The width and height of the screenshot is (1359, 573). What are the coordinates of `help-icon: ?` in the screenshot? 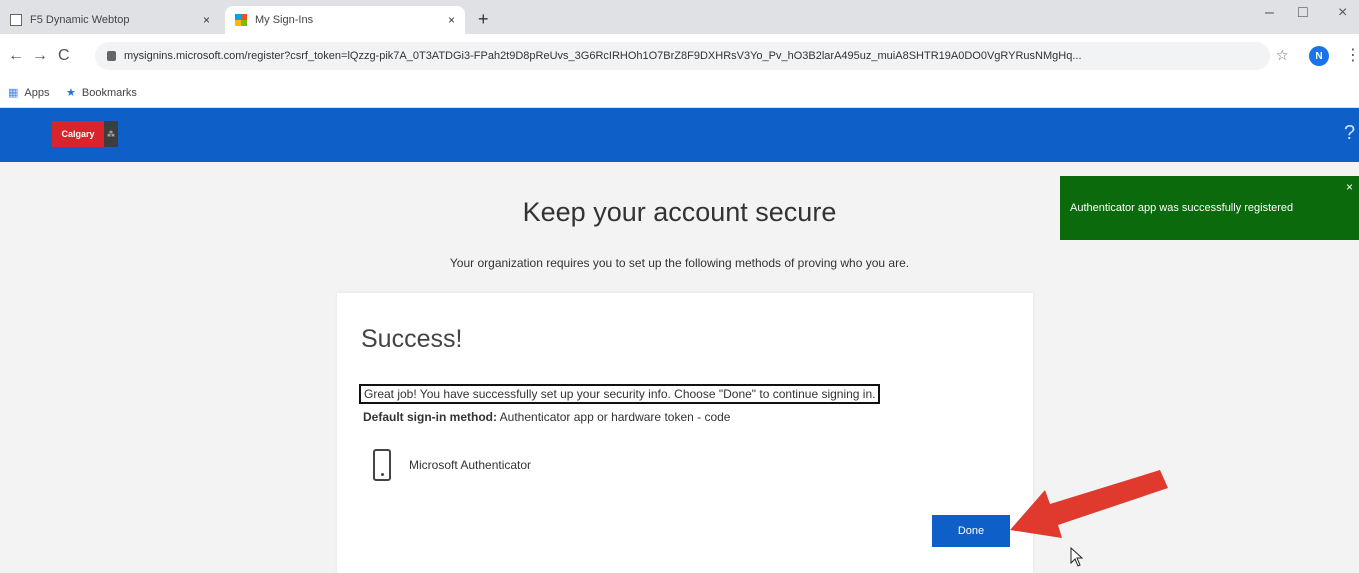 It's located at (1349, 133).